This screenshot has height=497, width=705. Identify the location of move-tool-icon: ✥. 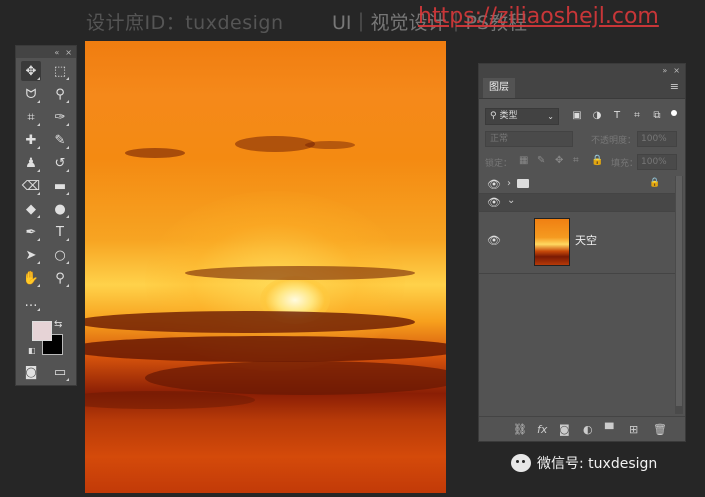
(31, 71).